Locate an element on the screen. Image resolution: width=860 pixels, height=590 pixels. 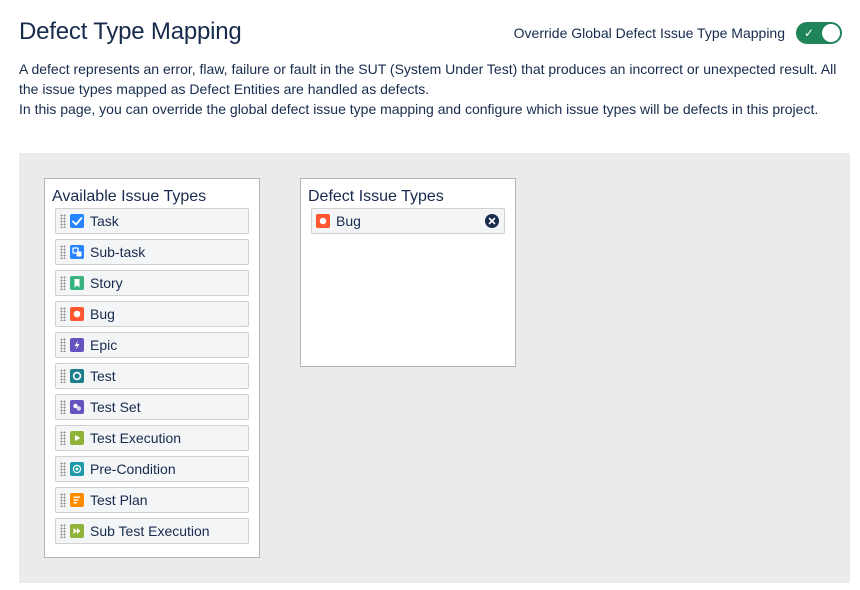
issue-type-item: Test Plan is located at coordinates (152, 500).